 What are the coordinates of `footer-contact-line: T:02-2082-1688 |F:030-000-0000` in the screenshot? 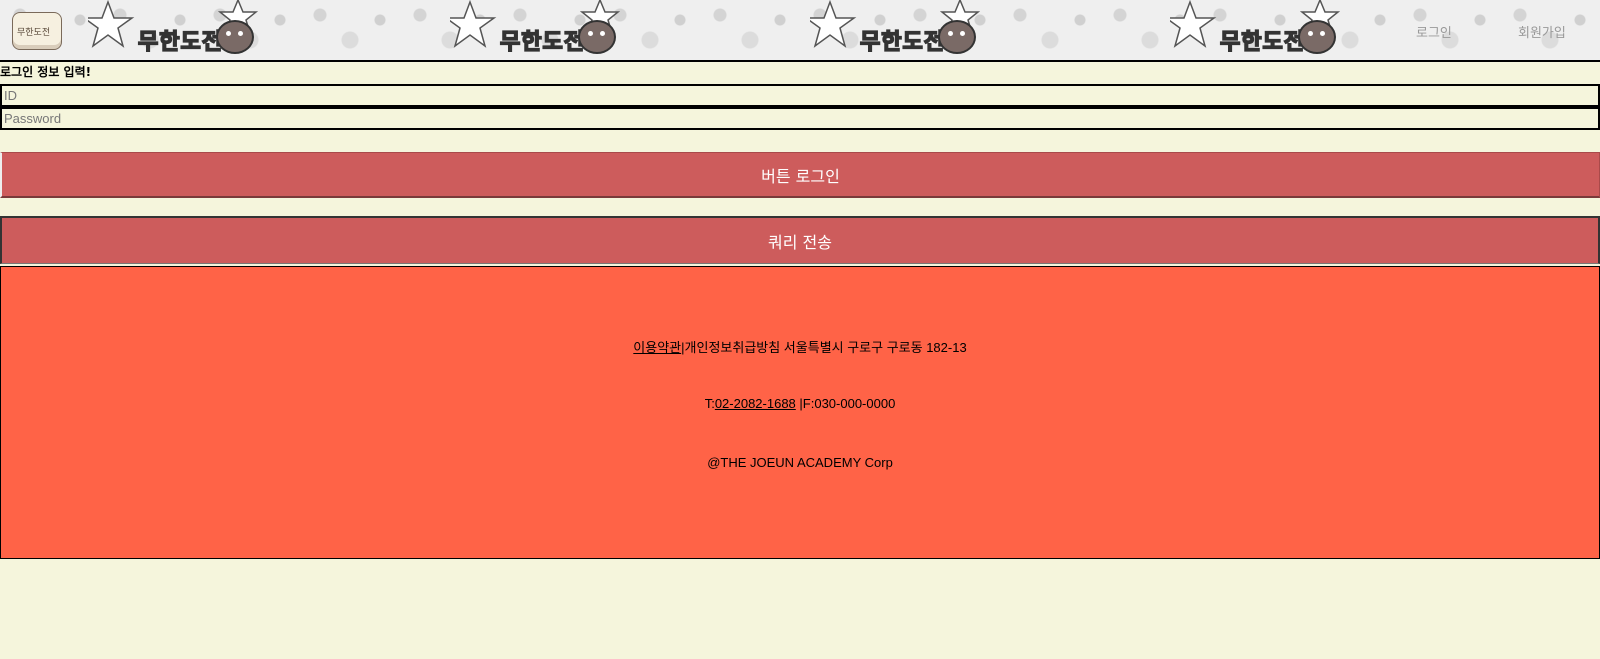 It's located at (800, 403).